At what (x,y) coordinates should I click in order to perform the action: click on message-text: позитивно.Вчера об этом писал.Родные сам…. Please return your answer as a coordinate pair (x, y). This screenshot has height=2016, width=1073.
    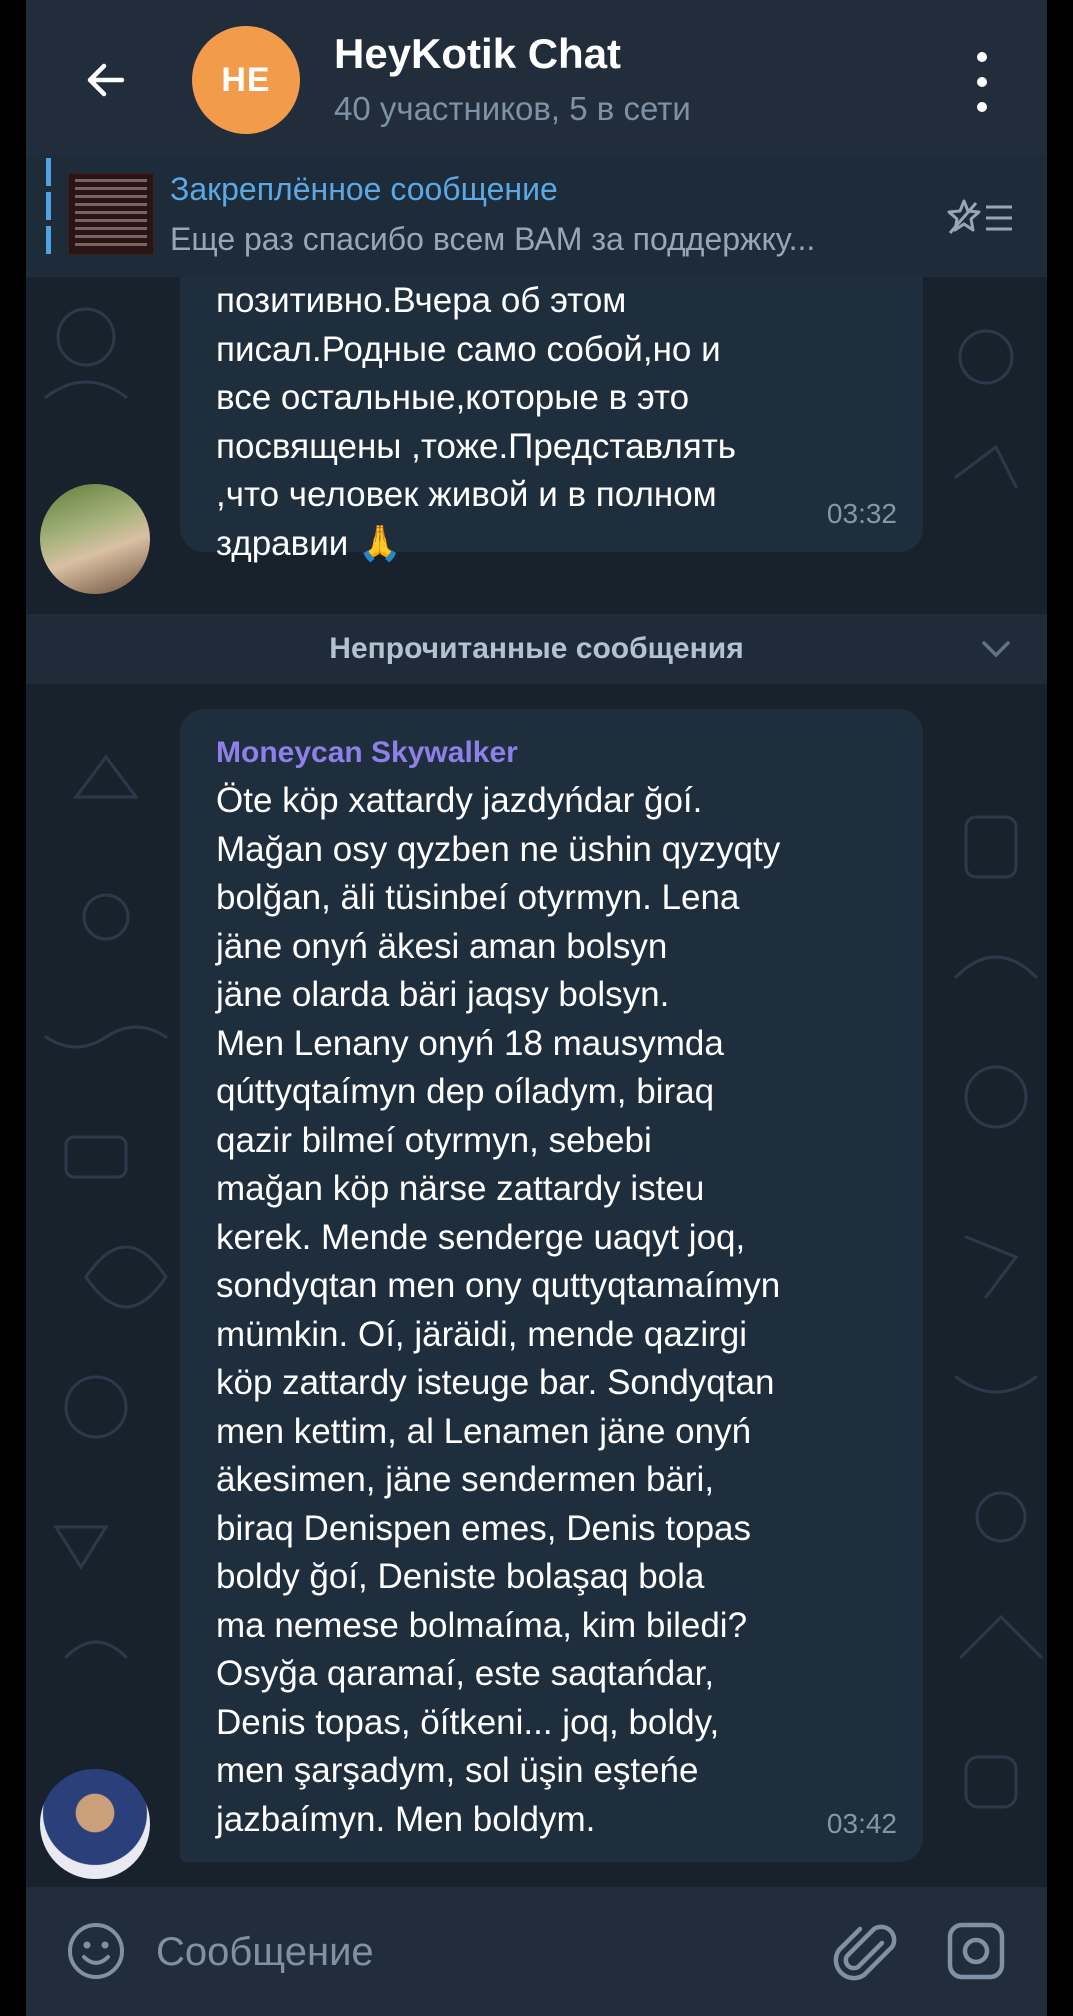
    Looking at the image, I should click on (476, 422).